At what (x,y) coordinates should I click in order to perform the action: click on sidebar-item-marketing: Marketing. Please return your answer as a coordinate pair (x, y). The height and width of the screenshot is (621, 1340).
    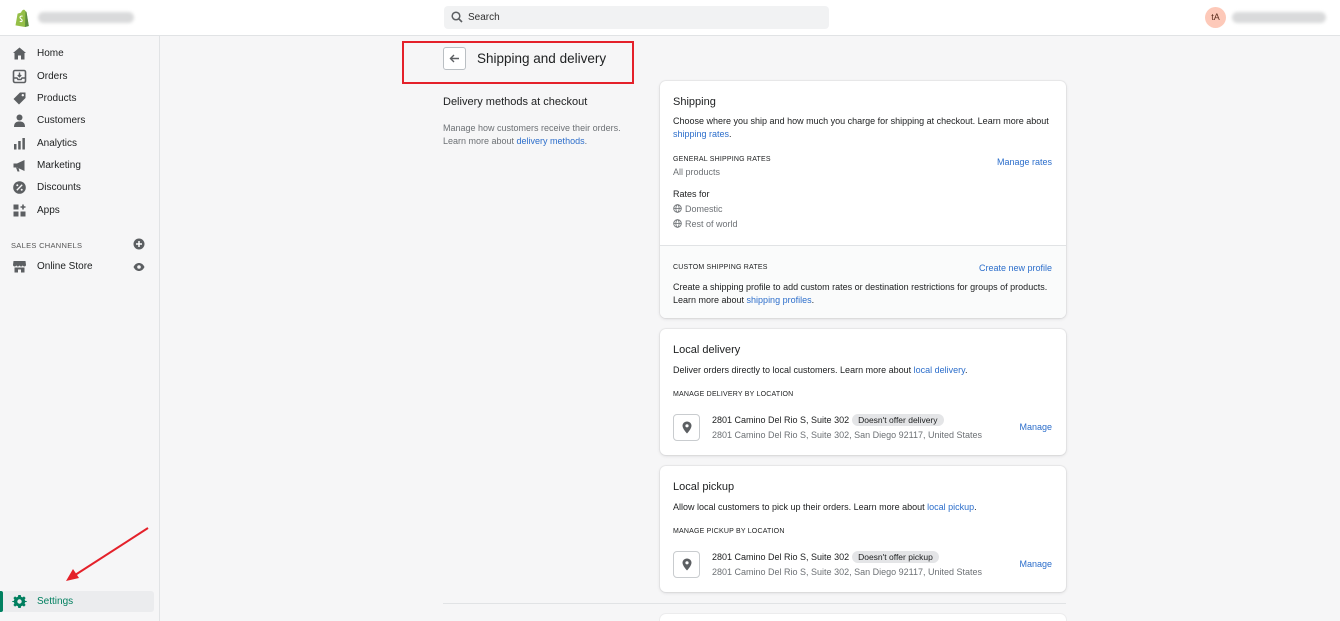
    Looking at the image, I should click on (80, 166).